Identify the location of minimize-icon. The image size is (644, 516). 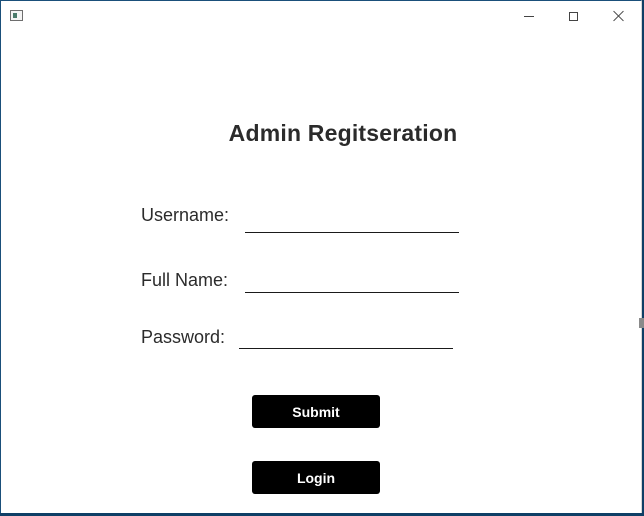
(528, 16).